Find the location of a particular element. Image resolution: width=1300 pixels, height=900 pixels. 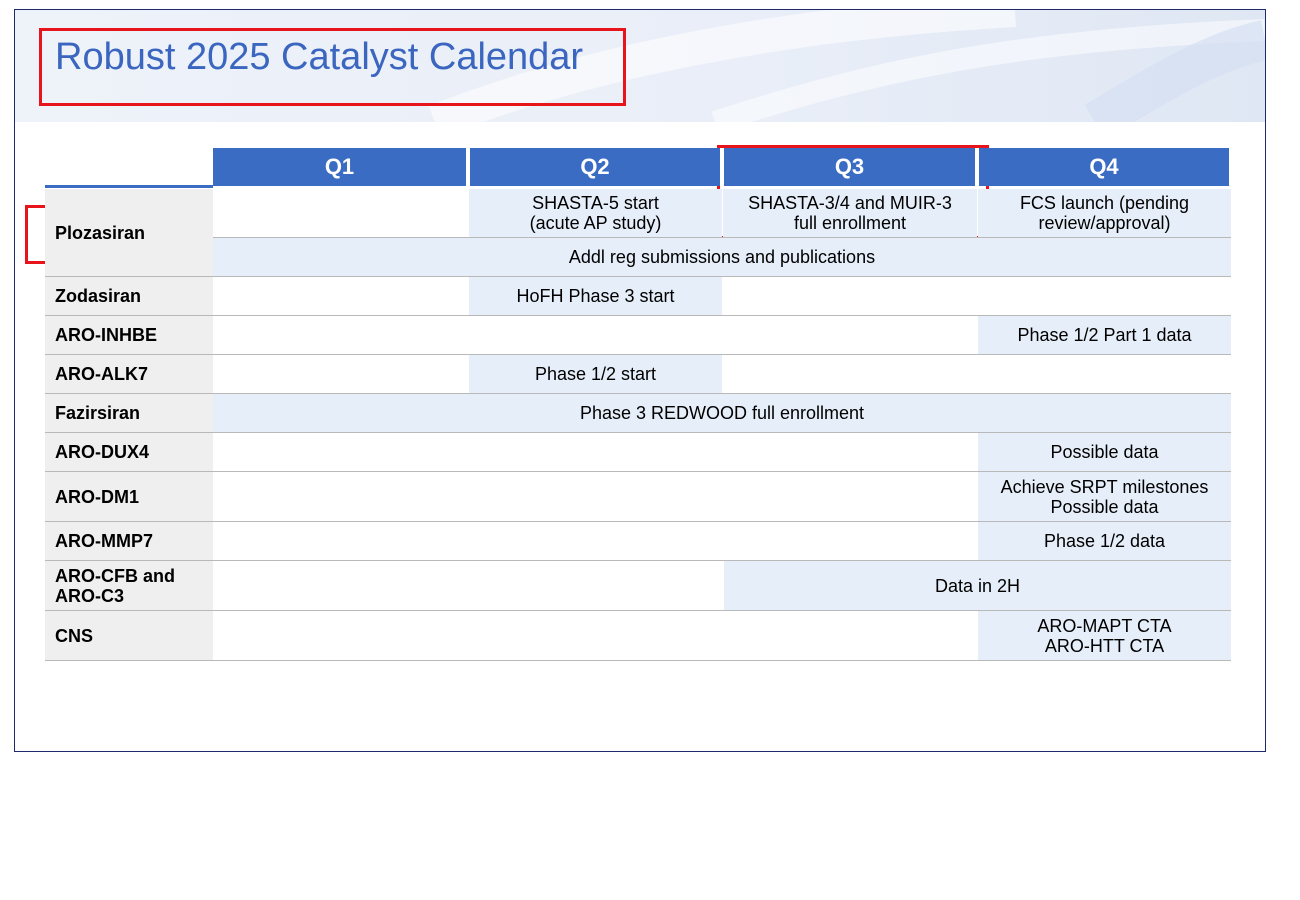

event-cell: Data in 2H is located at coordinates (977, 585).